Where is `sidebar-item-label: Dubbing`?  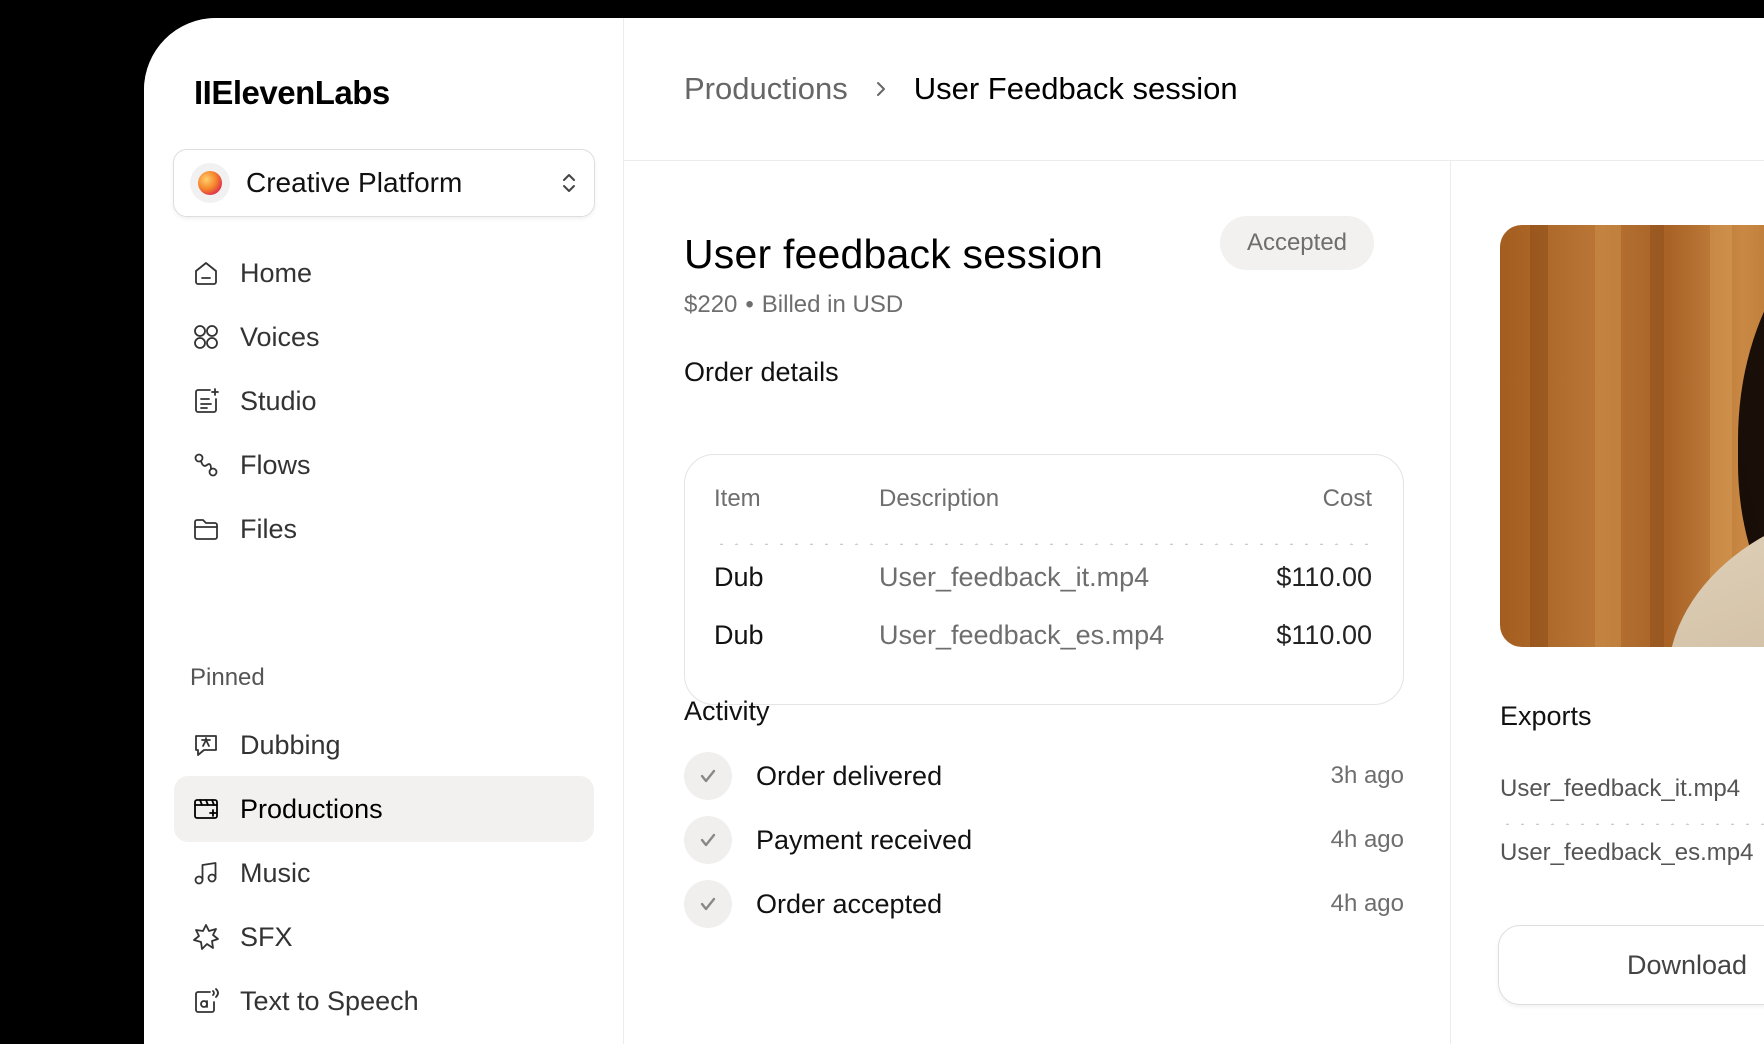 sidebar-item-label: Dubbing is located at coordinates (290, 744).